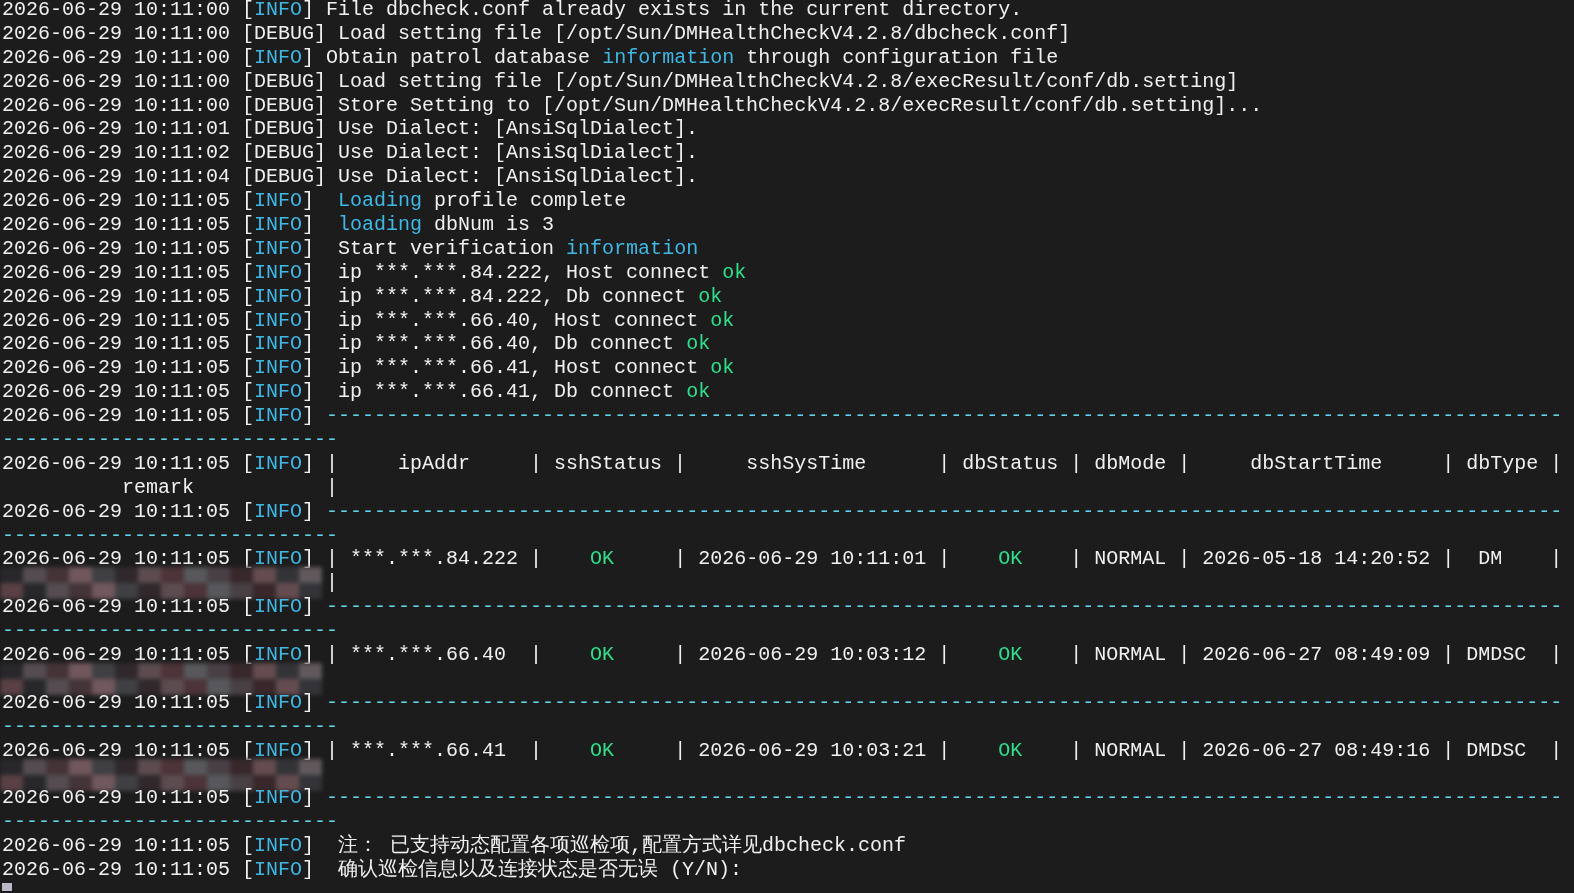 This screenshot has height=893, width=1574. I want to click on log-line: 2026-06-29 10:11:00 [DEBUG] Load setting file [/opt/Sun/DMHealthCheckV4.2.8/execResult/conf/db.setting], so click(620, 81).